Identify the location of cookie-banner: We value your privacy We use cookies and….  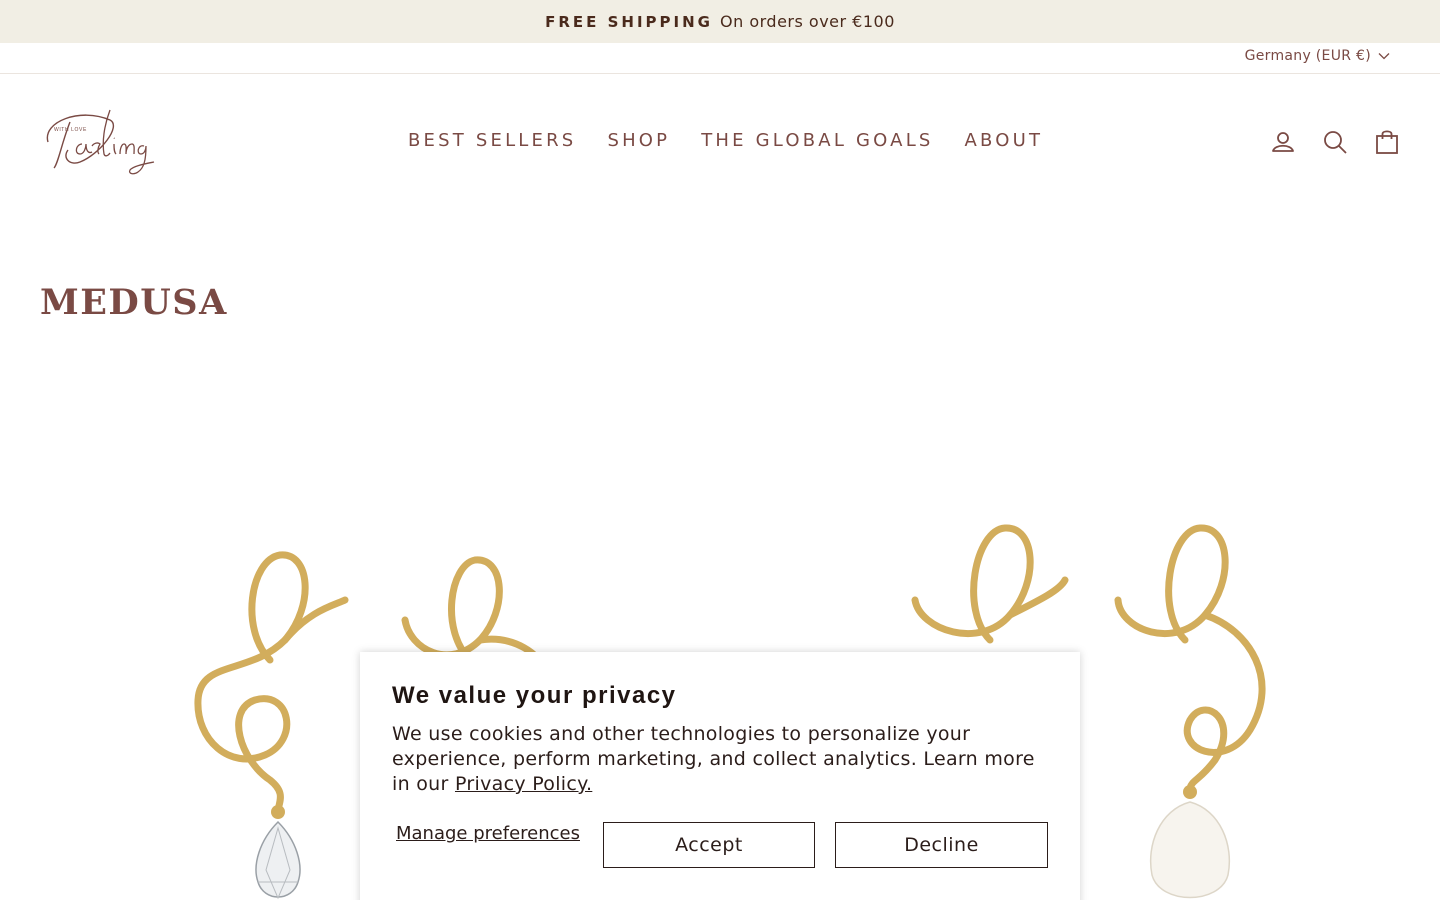
(720, 776).